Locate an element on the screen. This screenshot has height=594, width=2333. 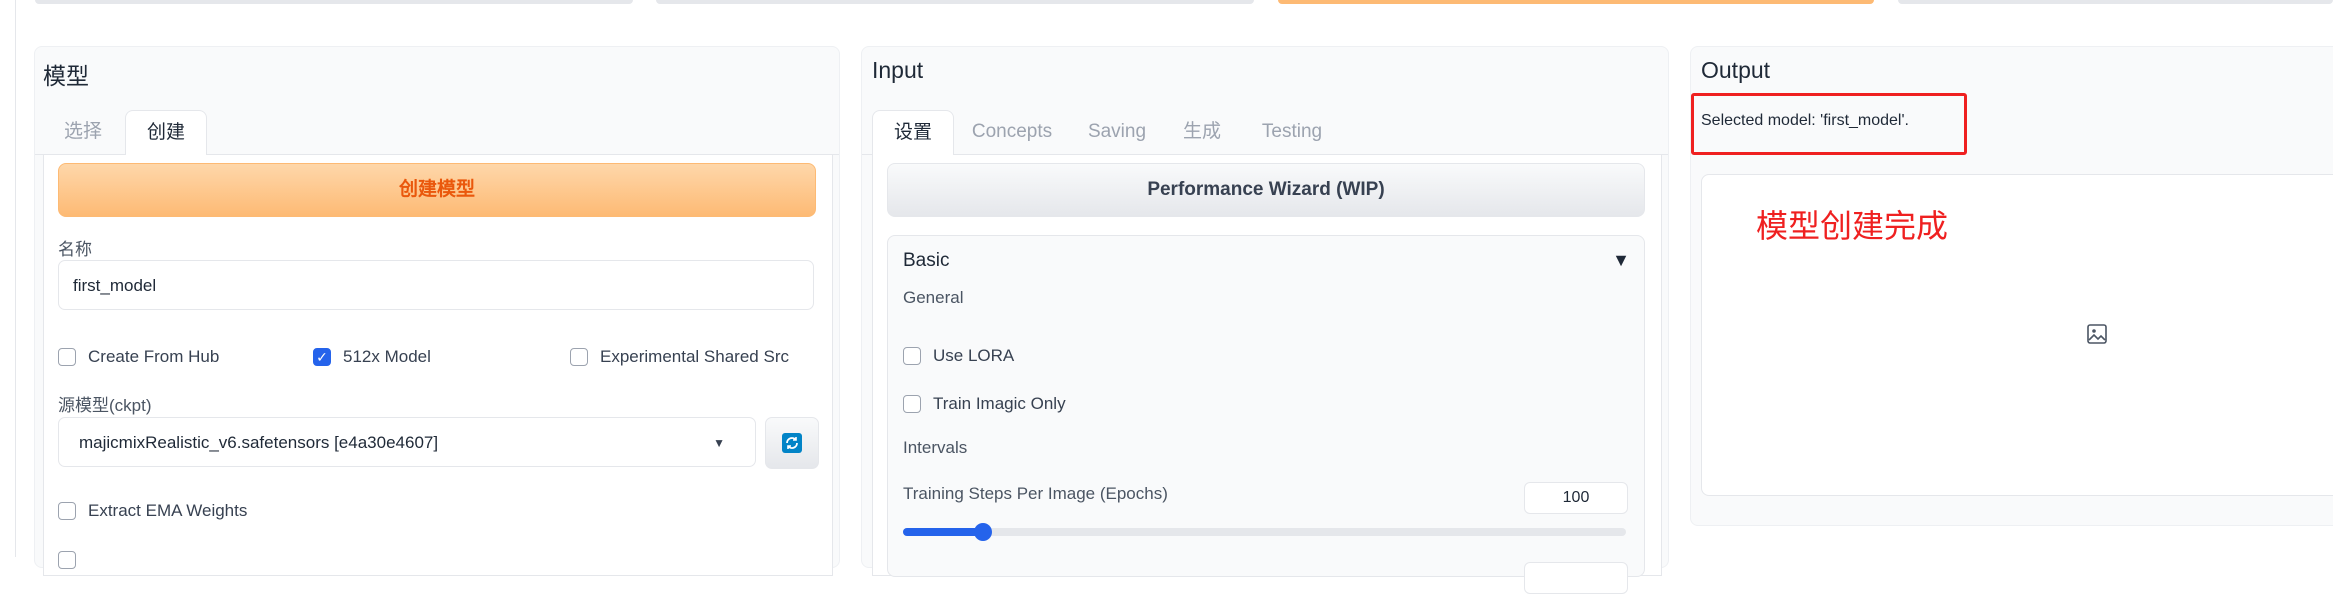
input-panel-title: Input is located at coordinates (898, 70).